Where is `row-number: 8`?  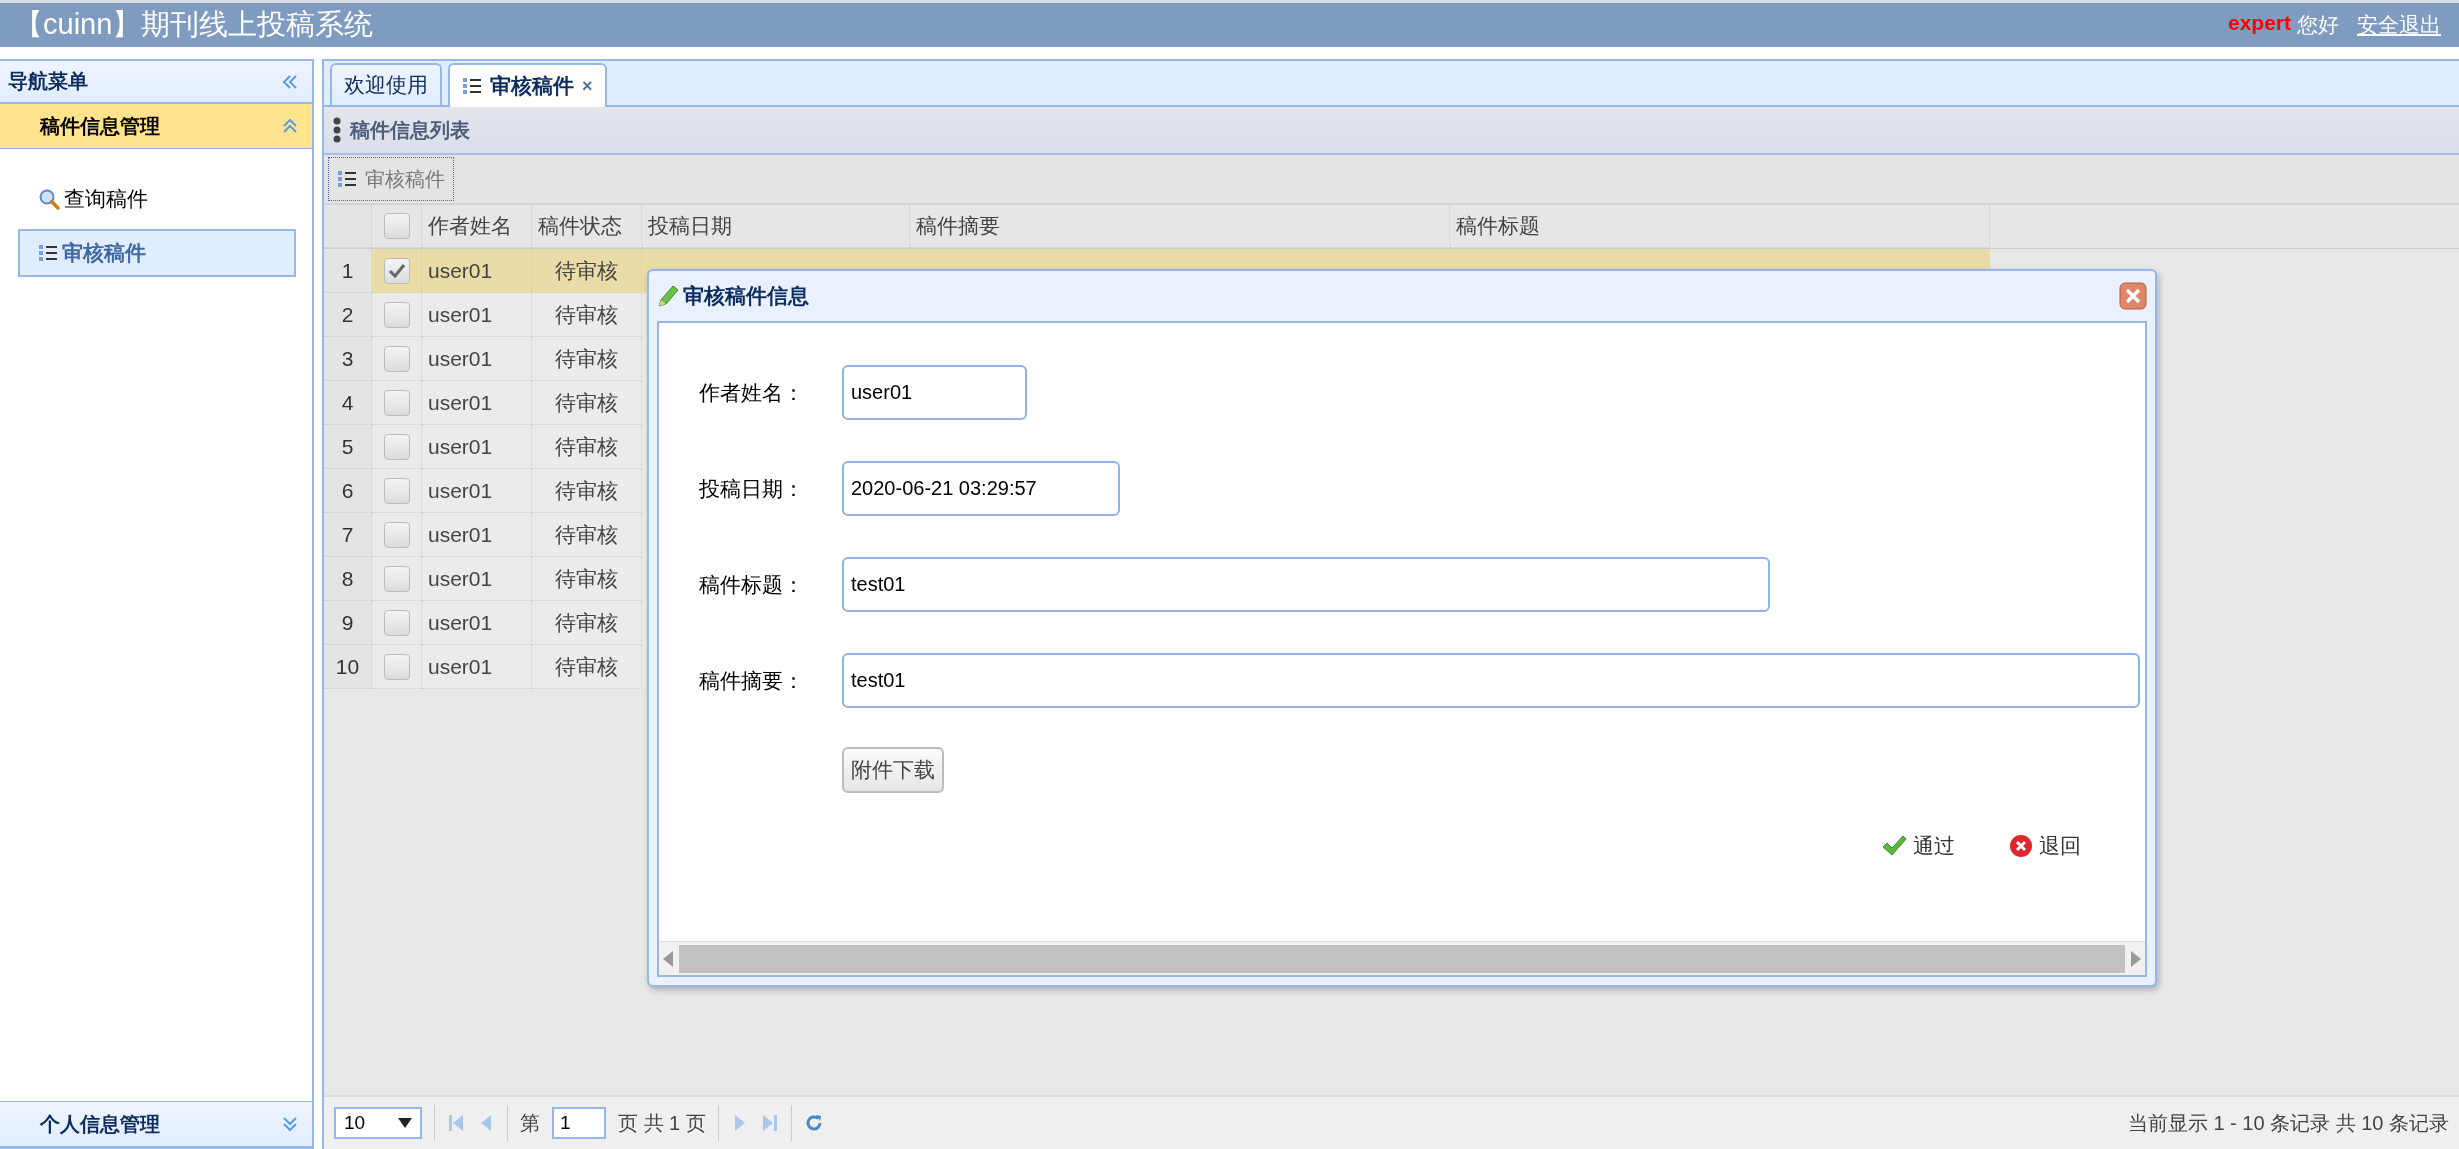
row-number: 8 is located at coordinates (348, 579).